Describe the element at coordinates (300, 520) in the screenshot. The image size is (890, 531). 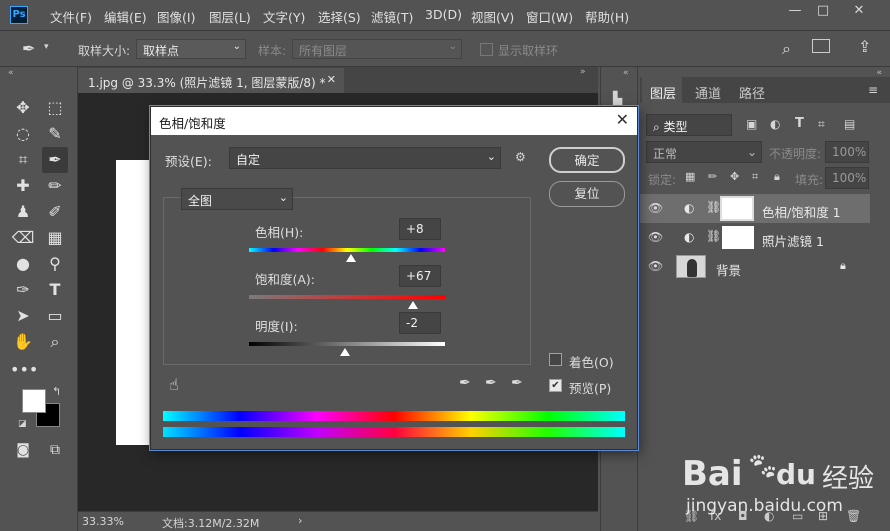
I see `status-menu-chevron-icon: ›` at that location.